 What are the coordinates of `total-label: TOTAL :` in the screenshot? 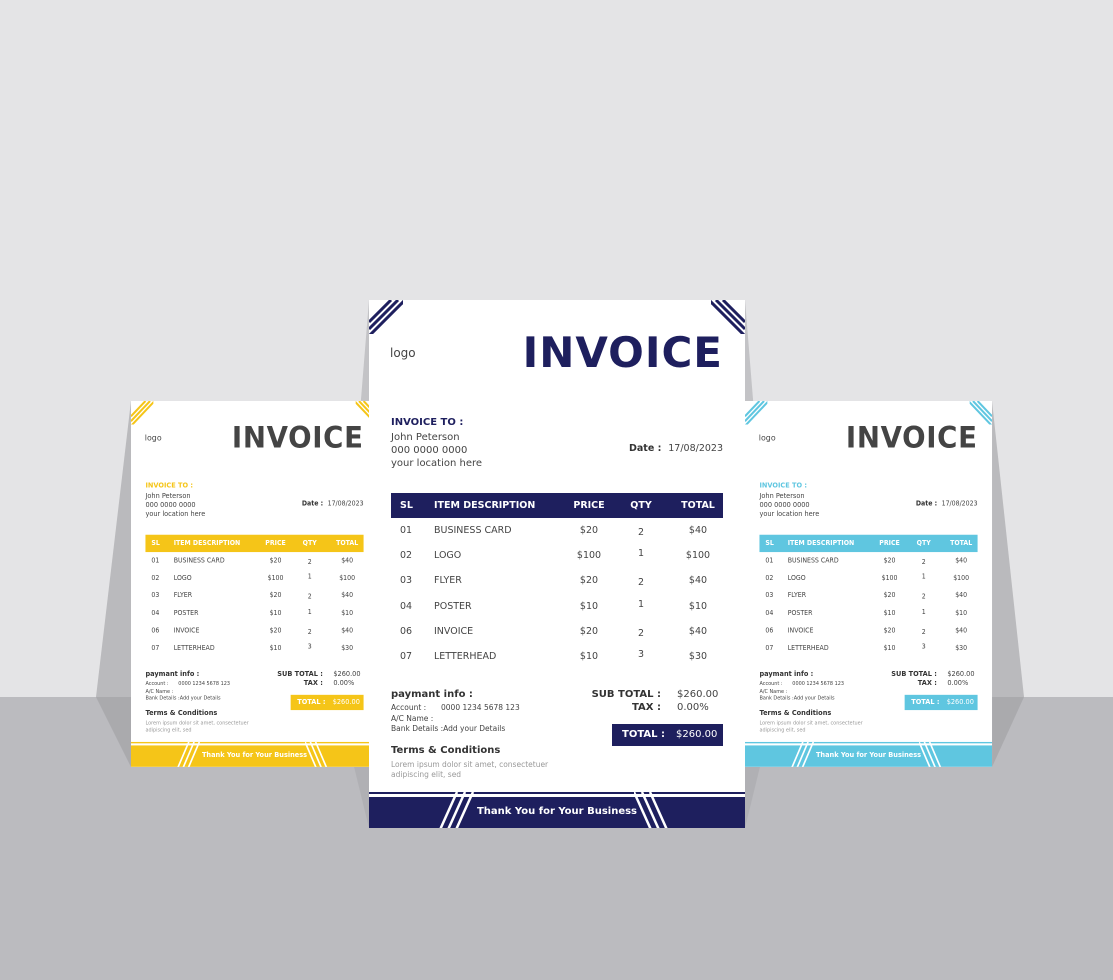 It's located at (643, 734).